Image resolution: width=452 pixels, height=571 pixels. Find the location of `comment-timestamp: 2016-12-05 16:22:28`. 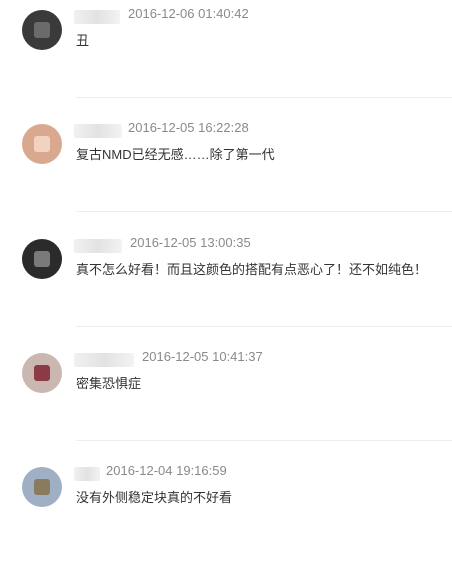

comment-timestamp: 2016-12-05 16:22:28 is located at coordinates (188, 127).